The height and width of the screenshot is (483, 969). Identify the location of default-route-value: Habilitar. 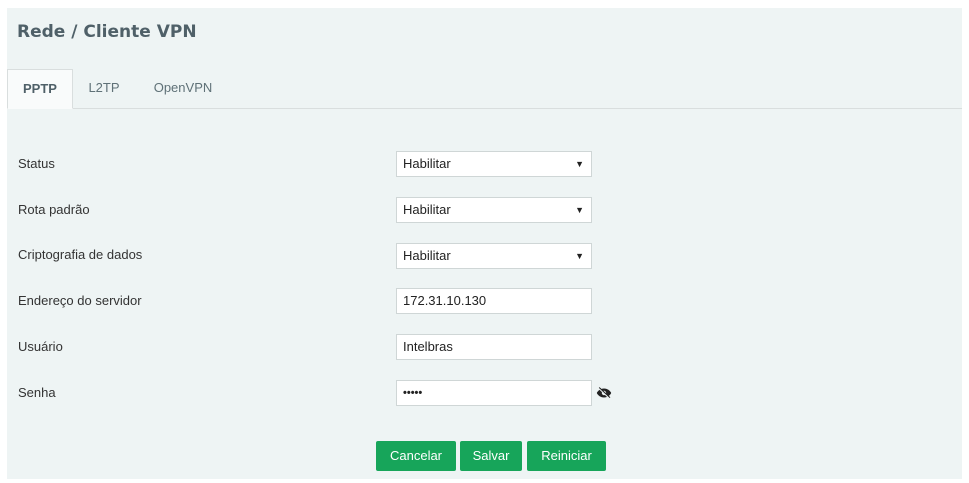
(427, 209).